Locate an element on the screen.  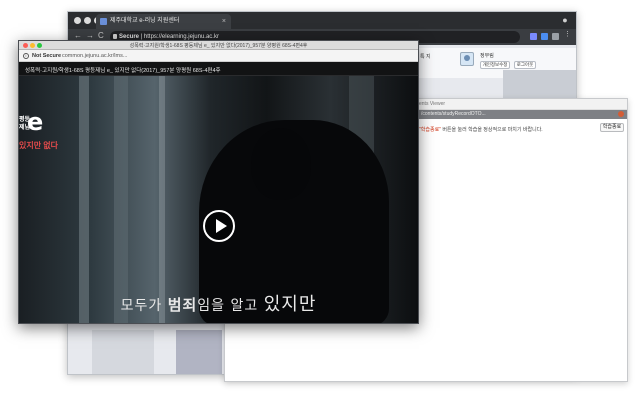
logout-button: 로그아웃 is located at coordinates (525, 65).